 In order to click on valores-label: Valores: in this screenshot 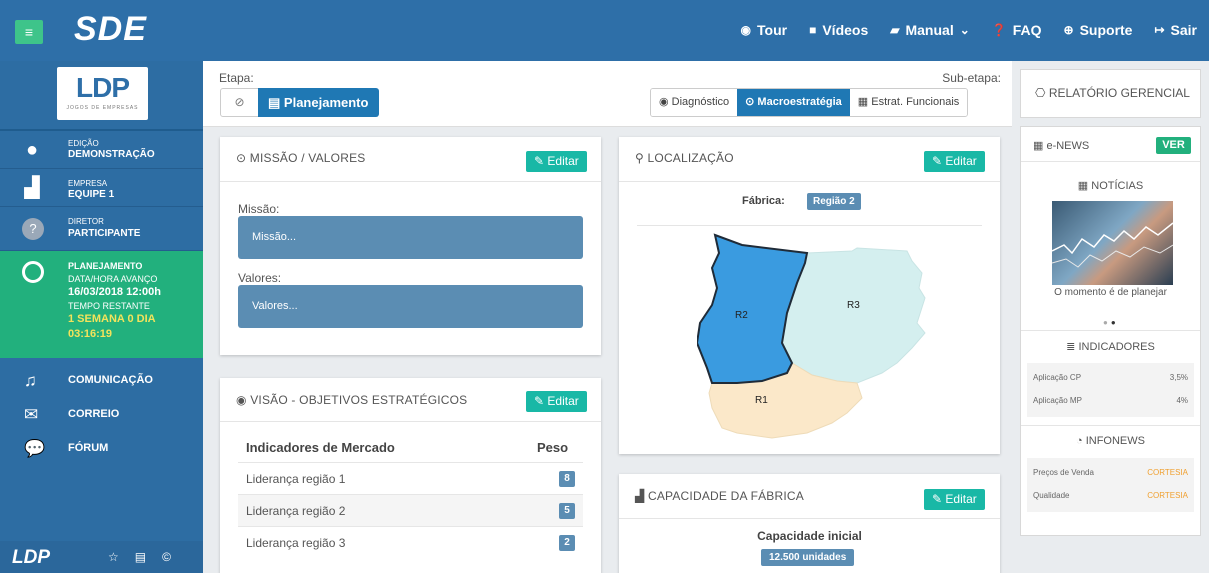, I will do `click(260, 278)`.